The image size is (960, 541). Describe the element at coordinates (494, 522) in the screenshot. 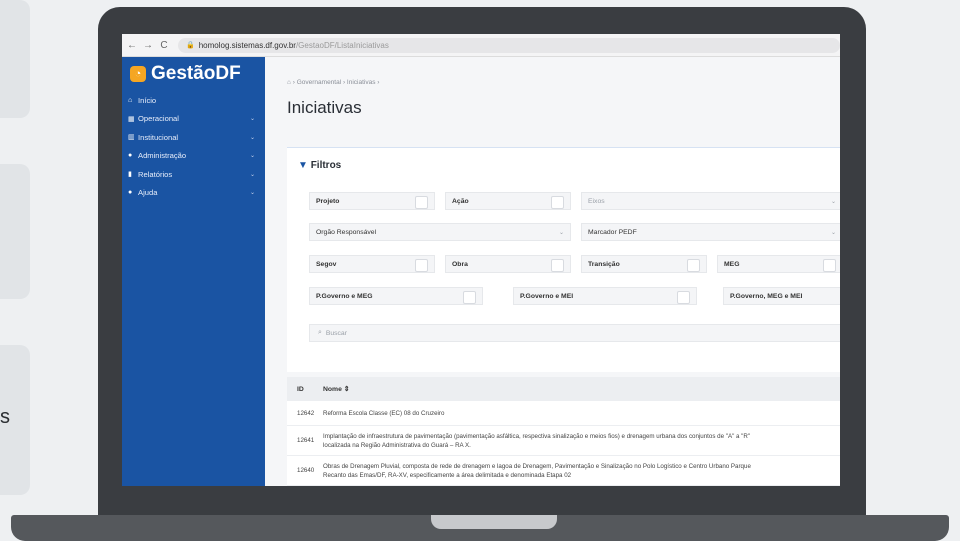

I see `laptop-notch` at that location.